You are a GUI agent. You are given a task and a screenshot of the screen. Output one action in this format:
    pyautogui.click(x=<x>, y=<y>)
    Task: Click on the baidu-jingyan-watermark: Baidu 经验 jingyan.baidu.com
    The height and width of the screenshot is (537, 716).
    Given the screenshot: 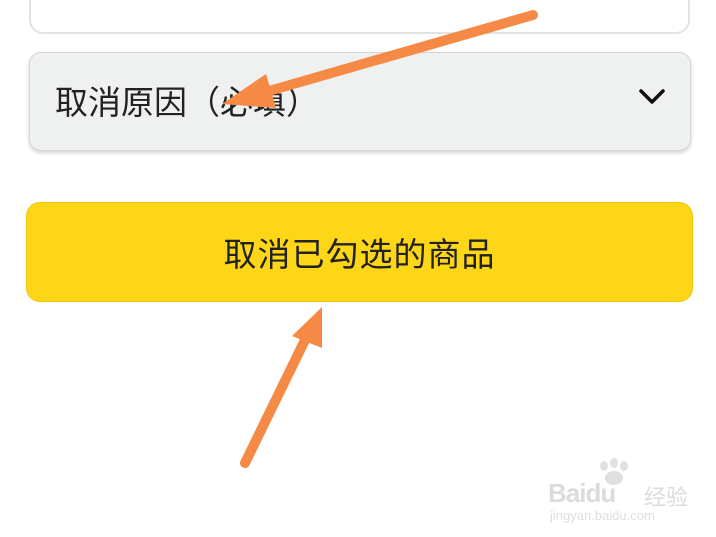 What is the action you would take?
    pyautogui.click(x=623, y=491)
    